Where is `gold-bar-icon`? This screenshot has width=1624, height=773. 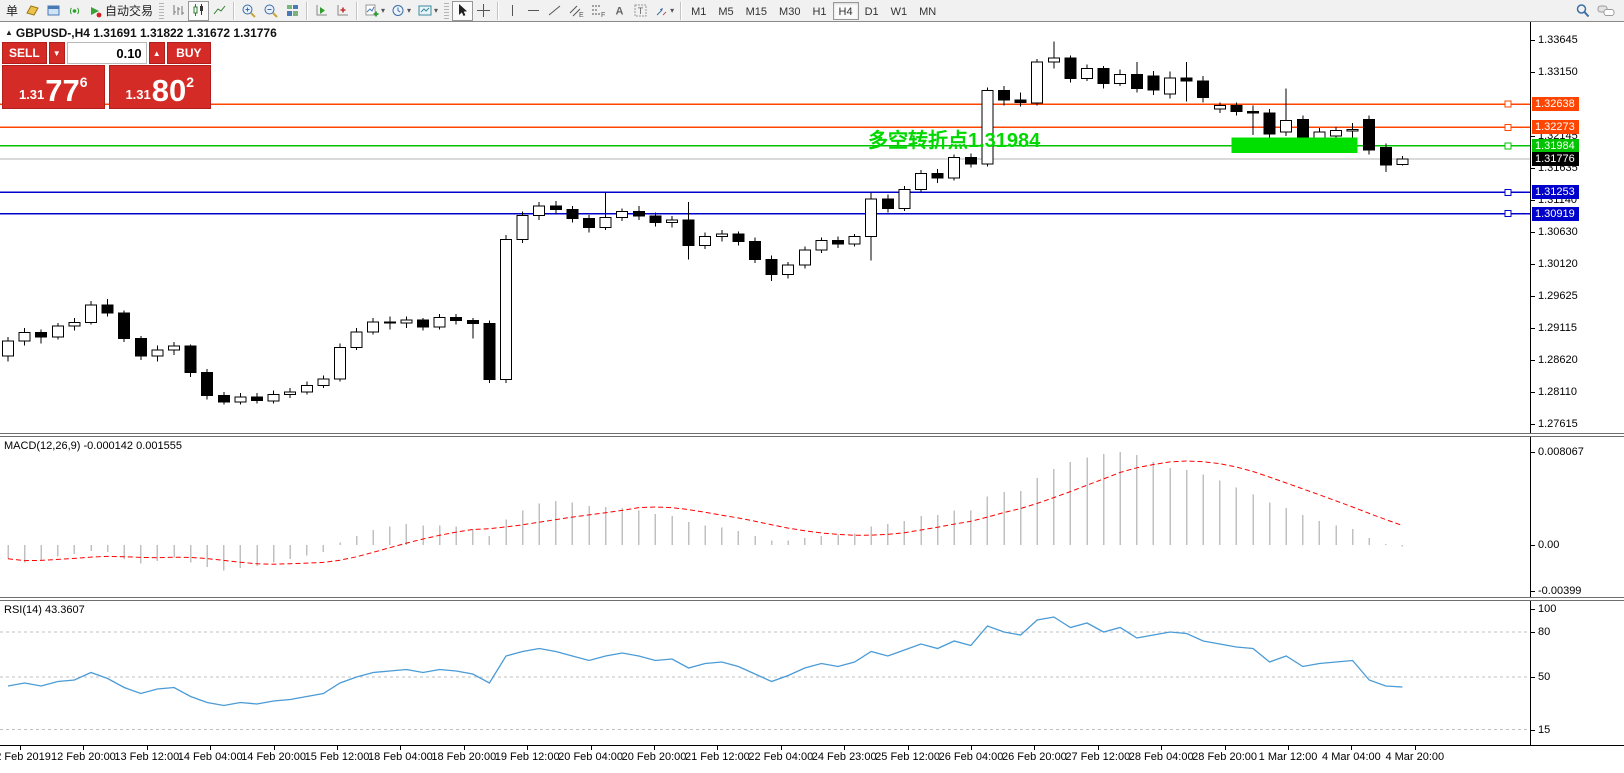 gold-bar-icon is located at coordinates (32, 10).